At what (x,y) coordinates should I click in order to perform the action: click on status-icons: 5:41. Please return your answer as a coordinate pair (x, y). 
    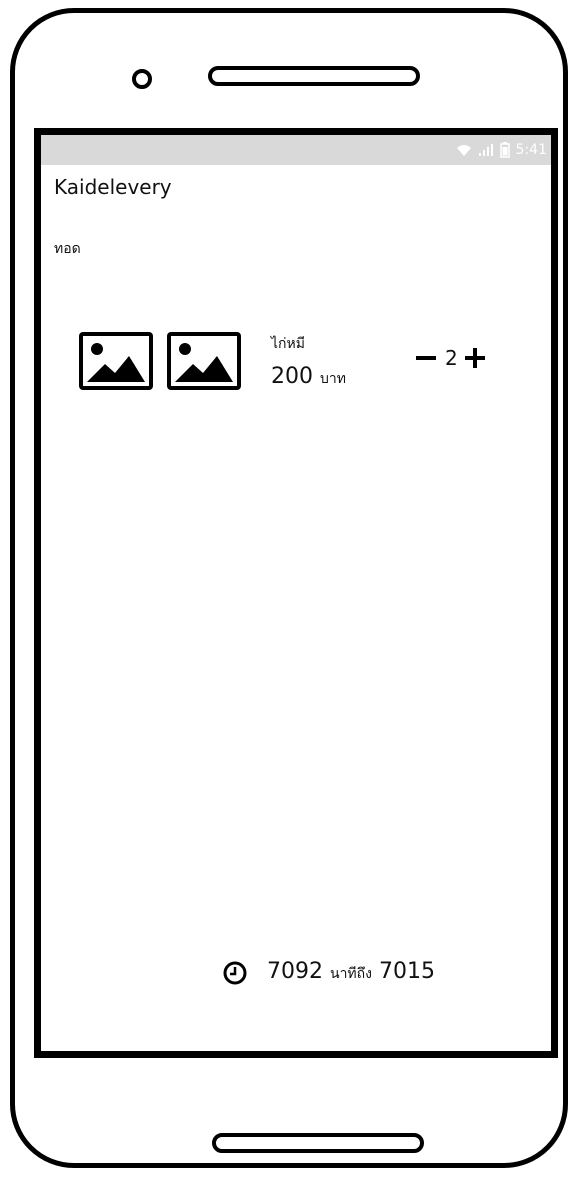
    Looking at the image, I should click on (501, 150).